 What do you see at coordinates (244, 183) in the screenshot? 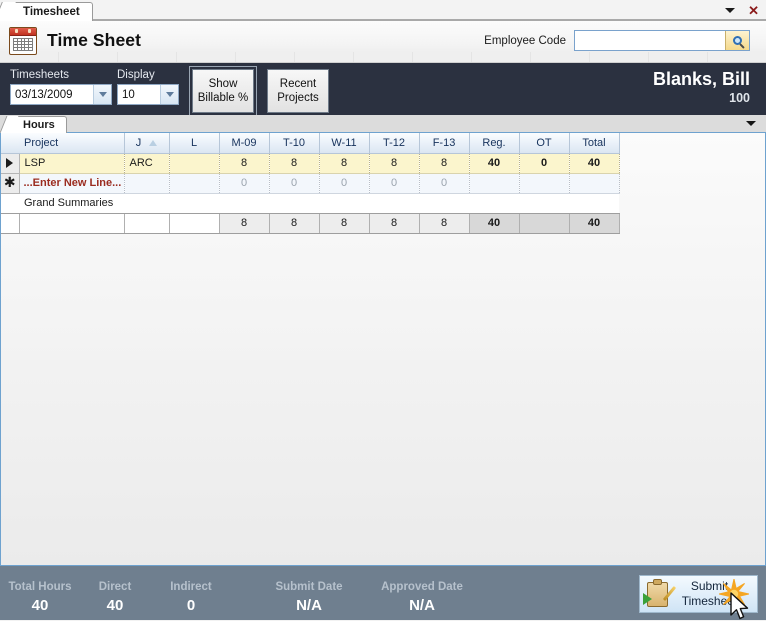
I see `new-row-cell-m09: 0` at bounding box center [244, 183].